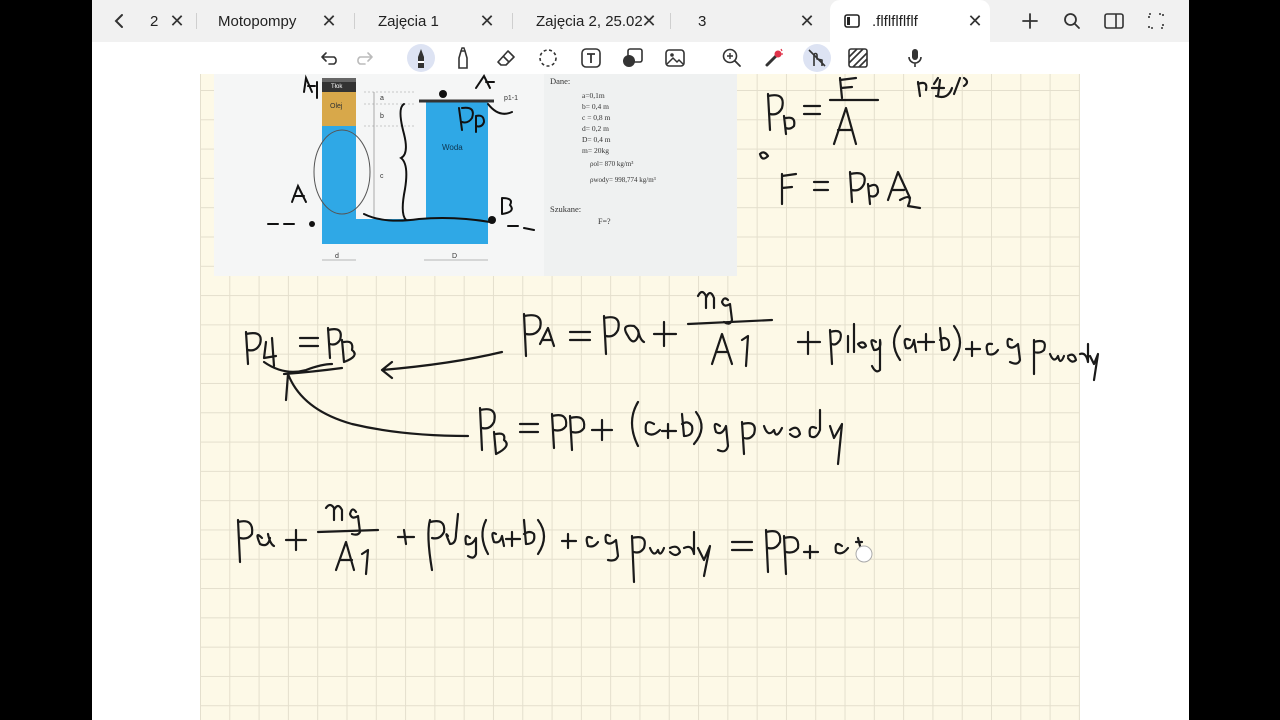  I want to click on dim-a-label: a, so click(382, 98).